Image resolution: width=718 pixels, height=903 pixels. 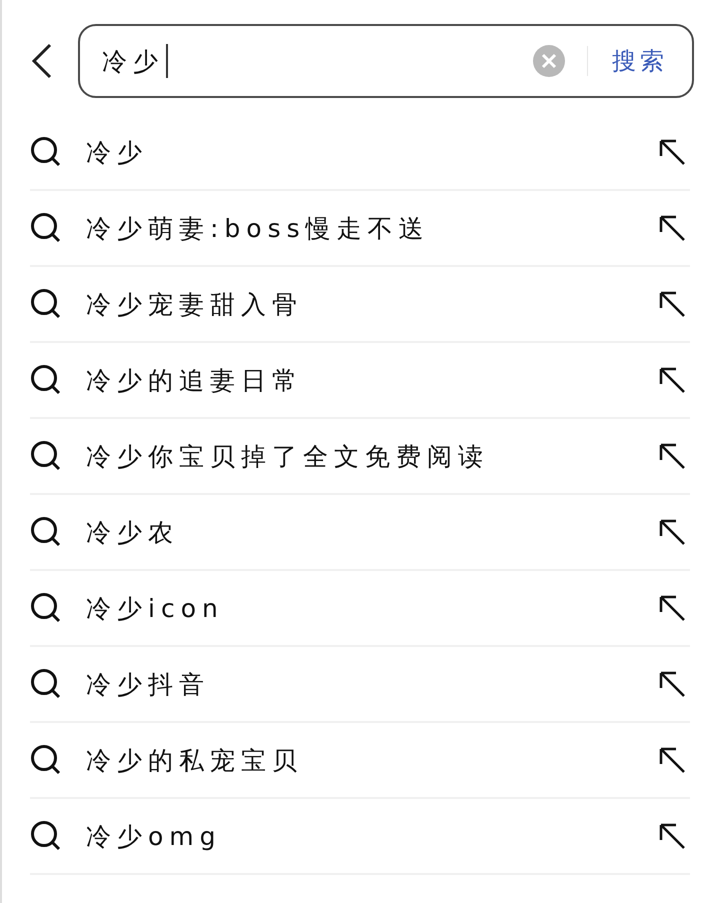 What do you see at coordinates (372, 152) in the screenshot?
I see `suggestion-text: 冷少` at bounding box center [372, 152].